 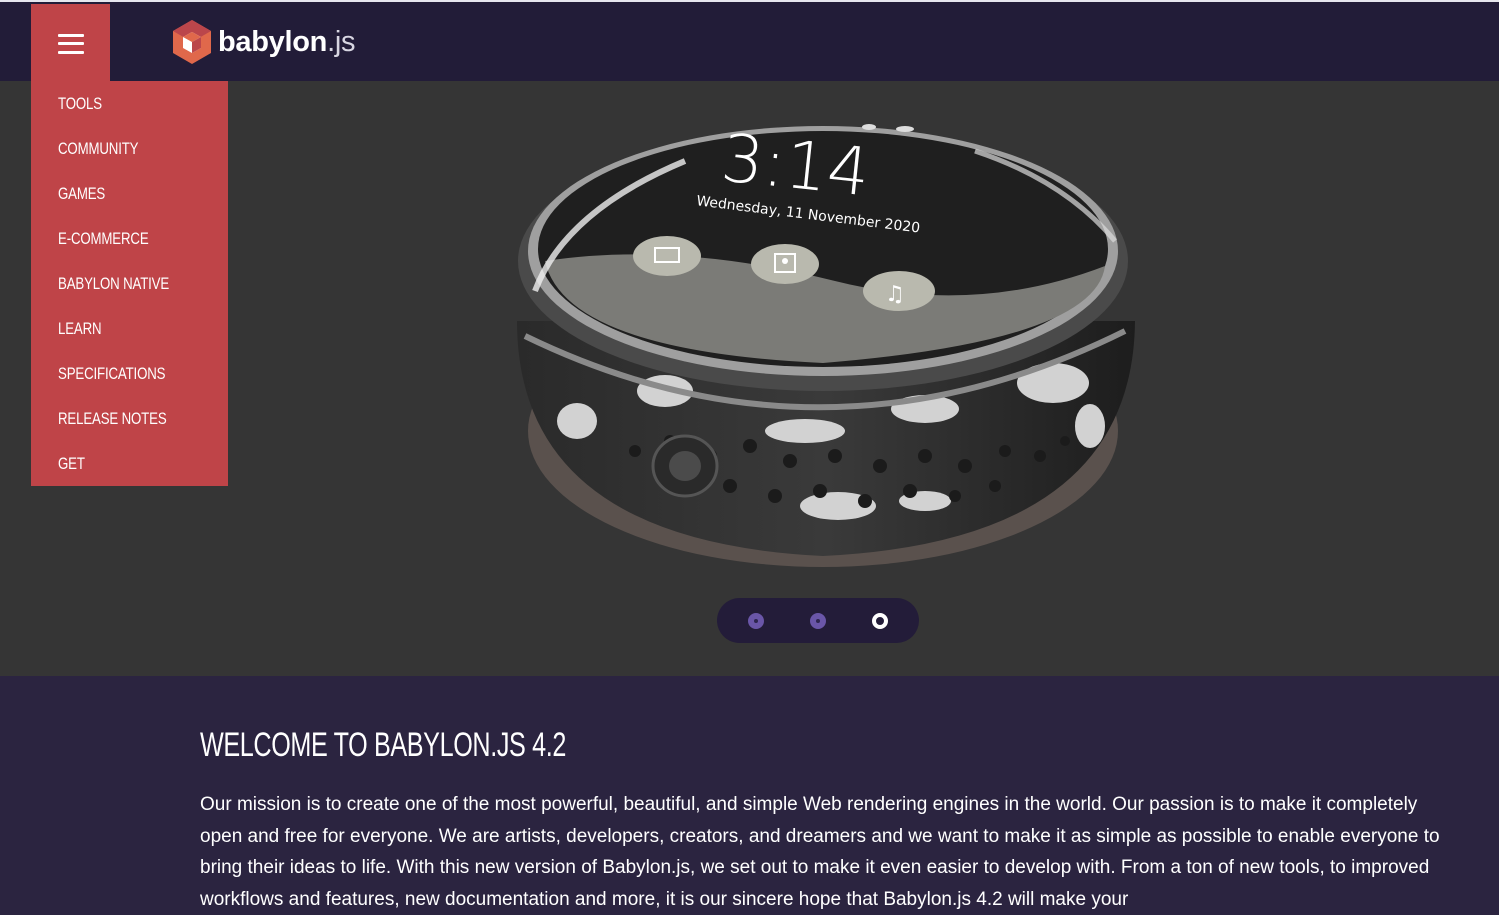 What do you see at coordinates (114, 418) in the screenshot?
I see `nav-item-release-notes: RELEASE NOTES` at bounding box center [114, 418].